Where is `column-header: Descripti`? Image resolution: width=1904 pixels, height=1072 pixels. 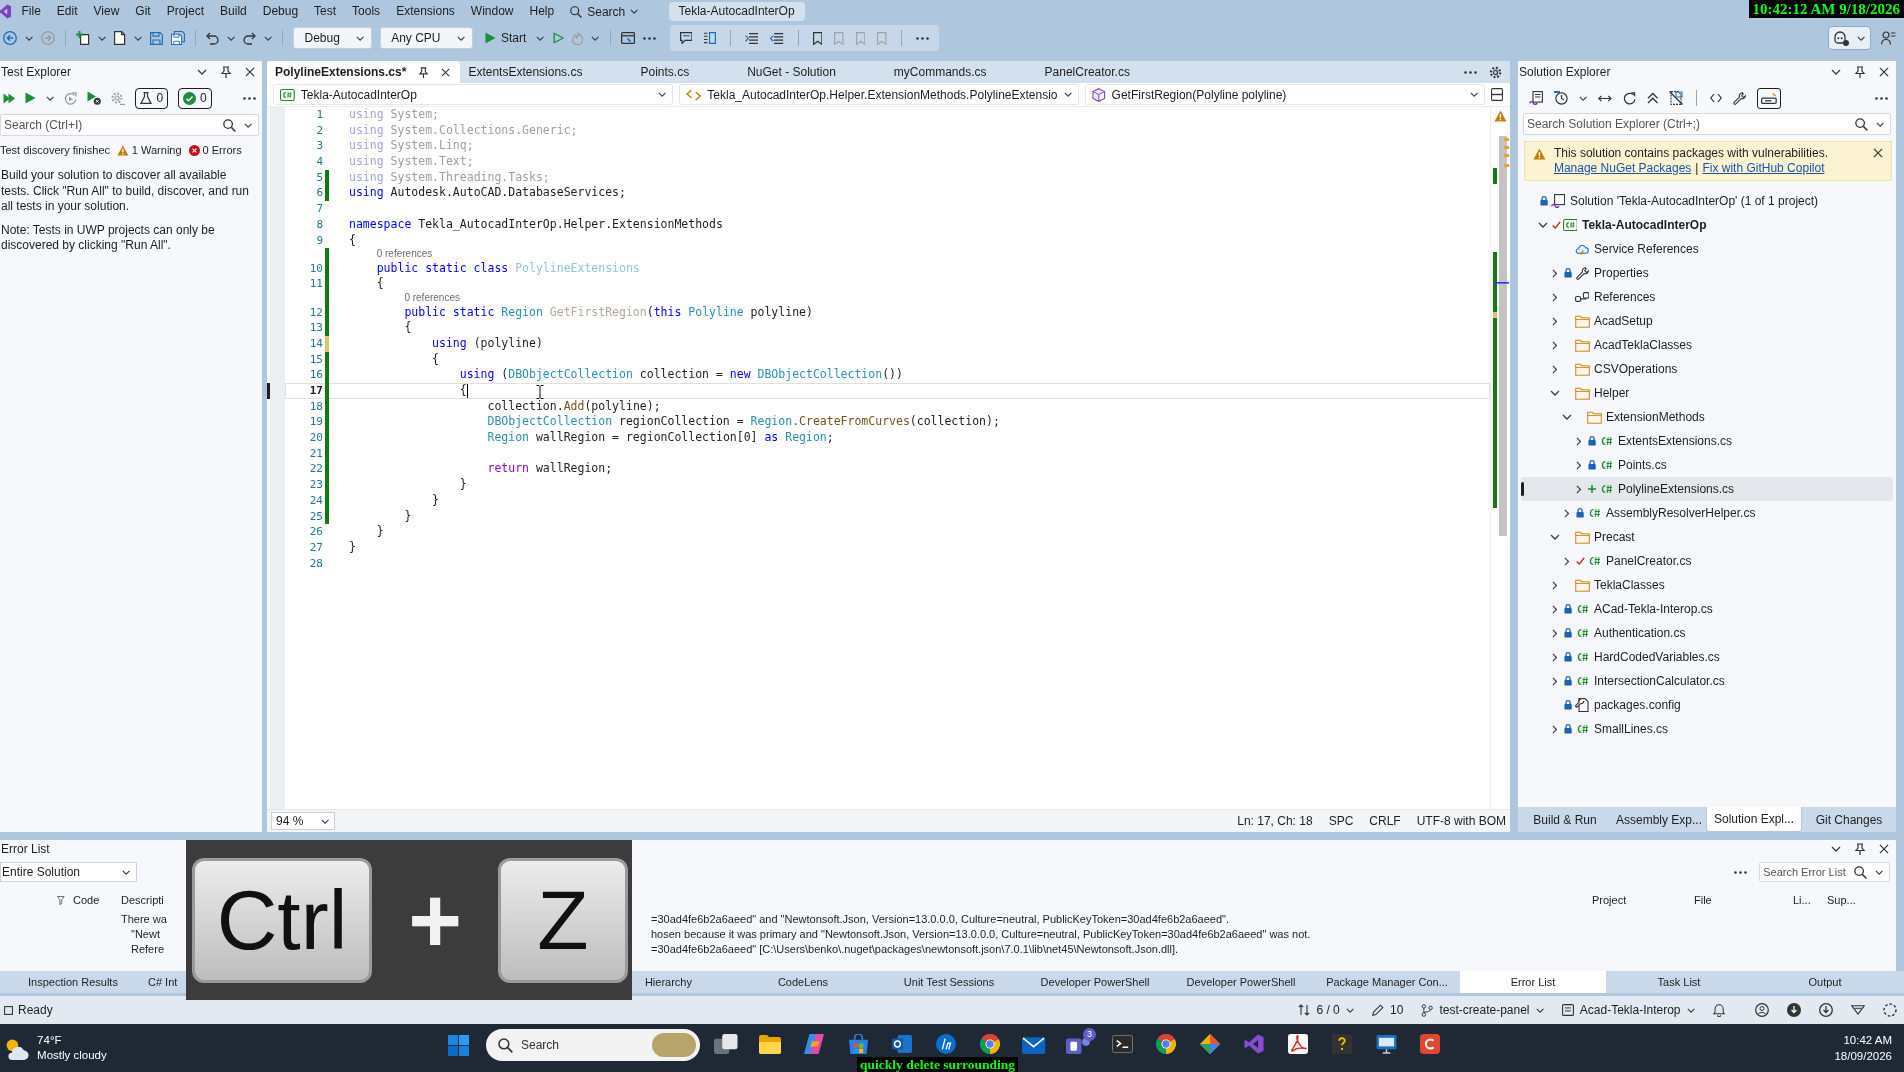
column-header: Descripti is located at coordinates (142, 900).